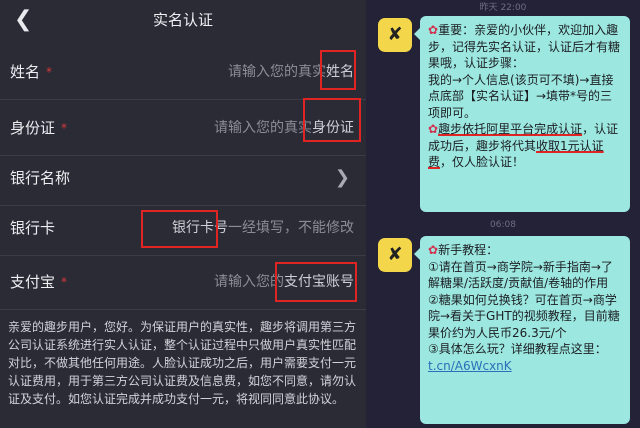  Describe the element at coordinates (433, 266) in the screenshot. I see `number-1-icon: ①` at that location.